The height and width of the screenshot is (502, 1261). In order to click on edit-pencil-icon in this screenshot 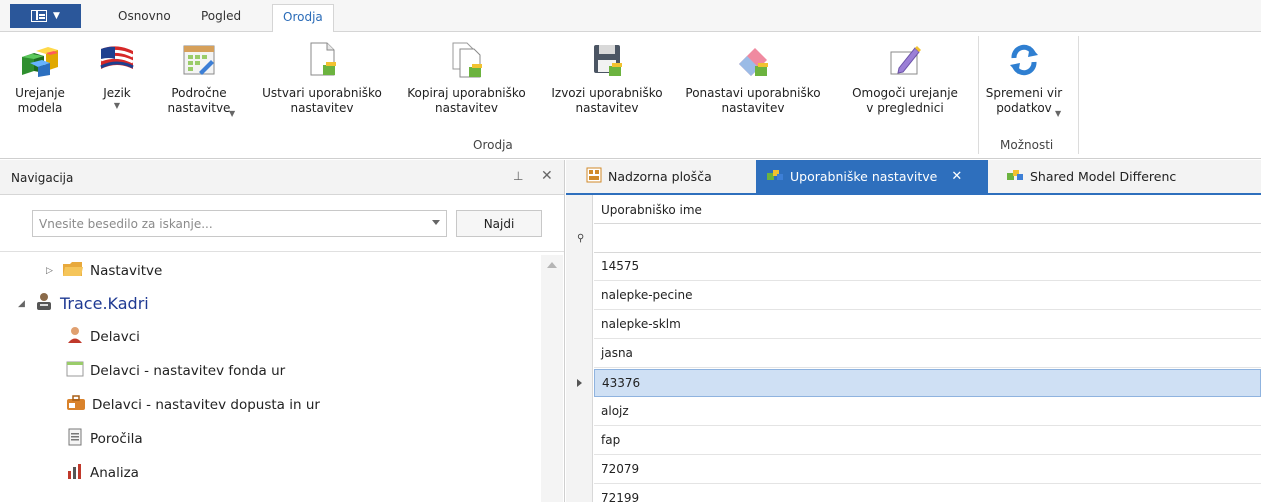, I will do `click(905, 60)`.